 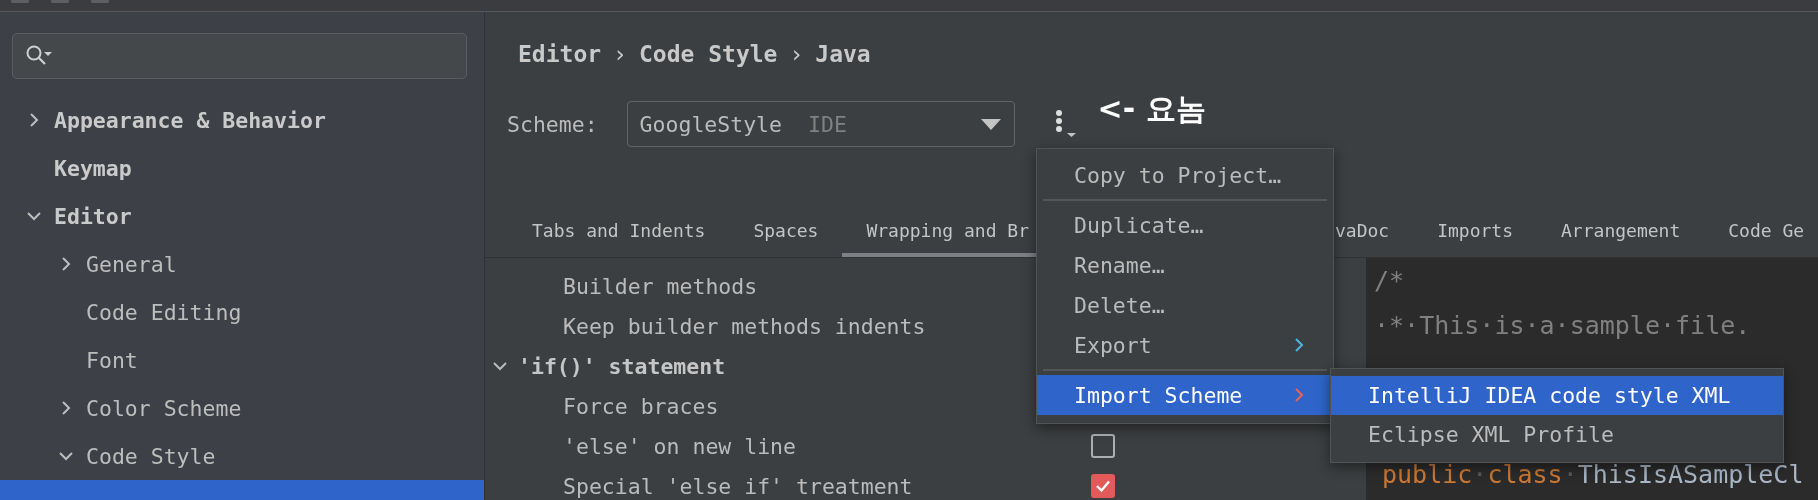 I want to click on checkmark-icon, so click(x=1103, y=486).